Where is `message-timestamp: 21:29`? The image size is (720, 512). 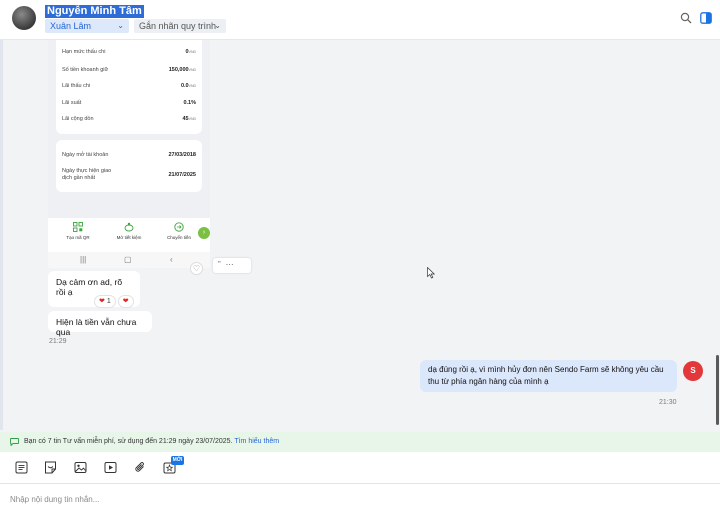
message-timestamp: 21:29 is located at coordinates (58, 341).